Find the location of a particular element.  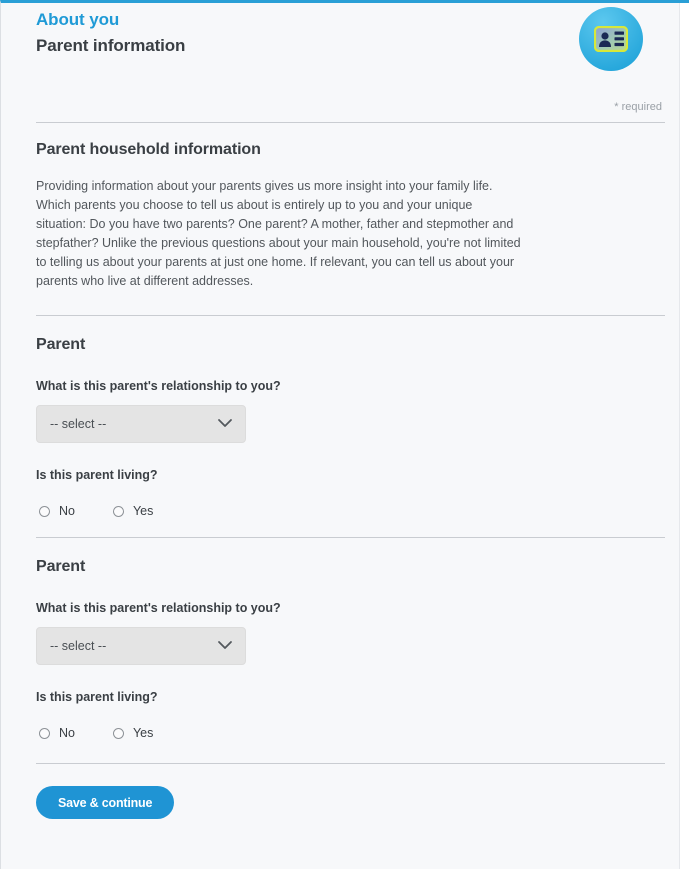

divider-submit is located at coordinates (350, 763).